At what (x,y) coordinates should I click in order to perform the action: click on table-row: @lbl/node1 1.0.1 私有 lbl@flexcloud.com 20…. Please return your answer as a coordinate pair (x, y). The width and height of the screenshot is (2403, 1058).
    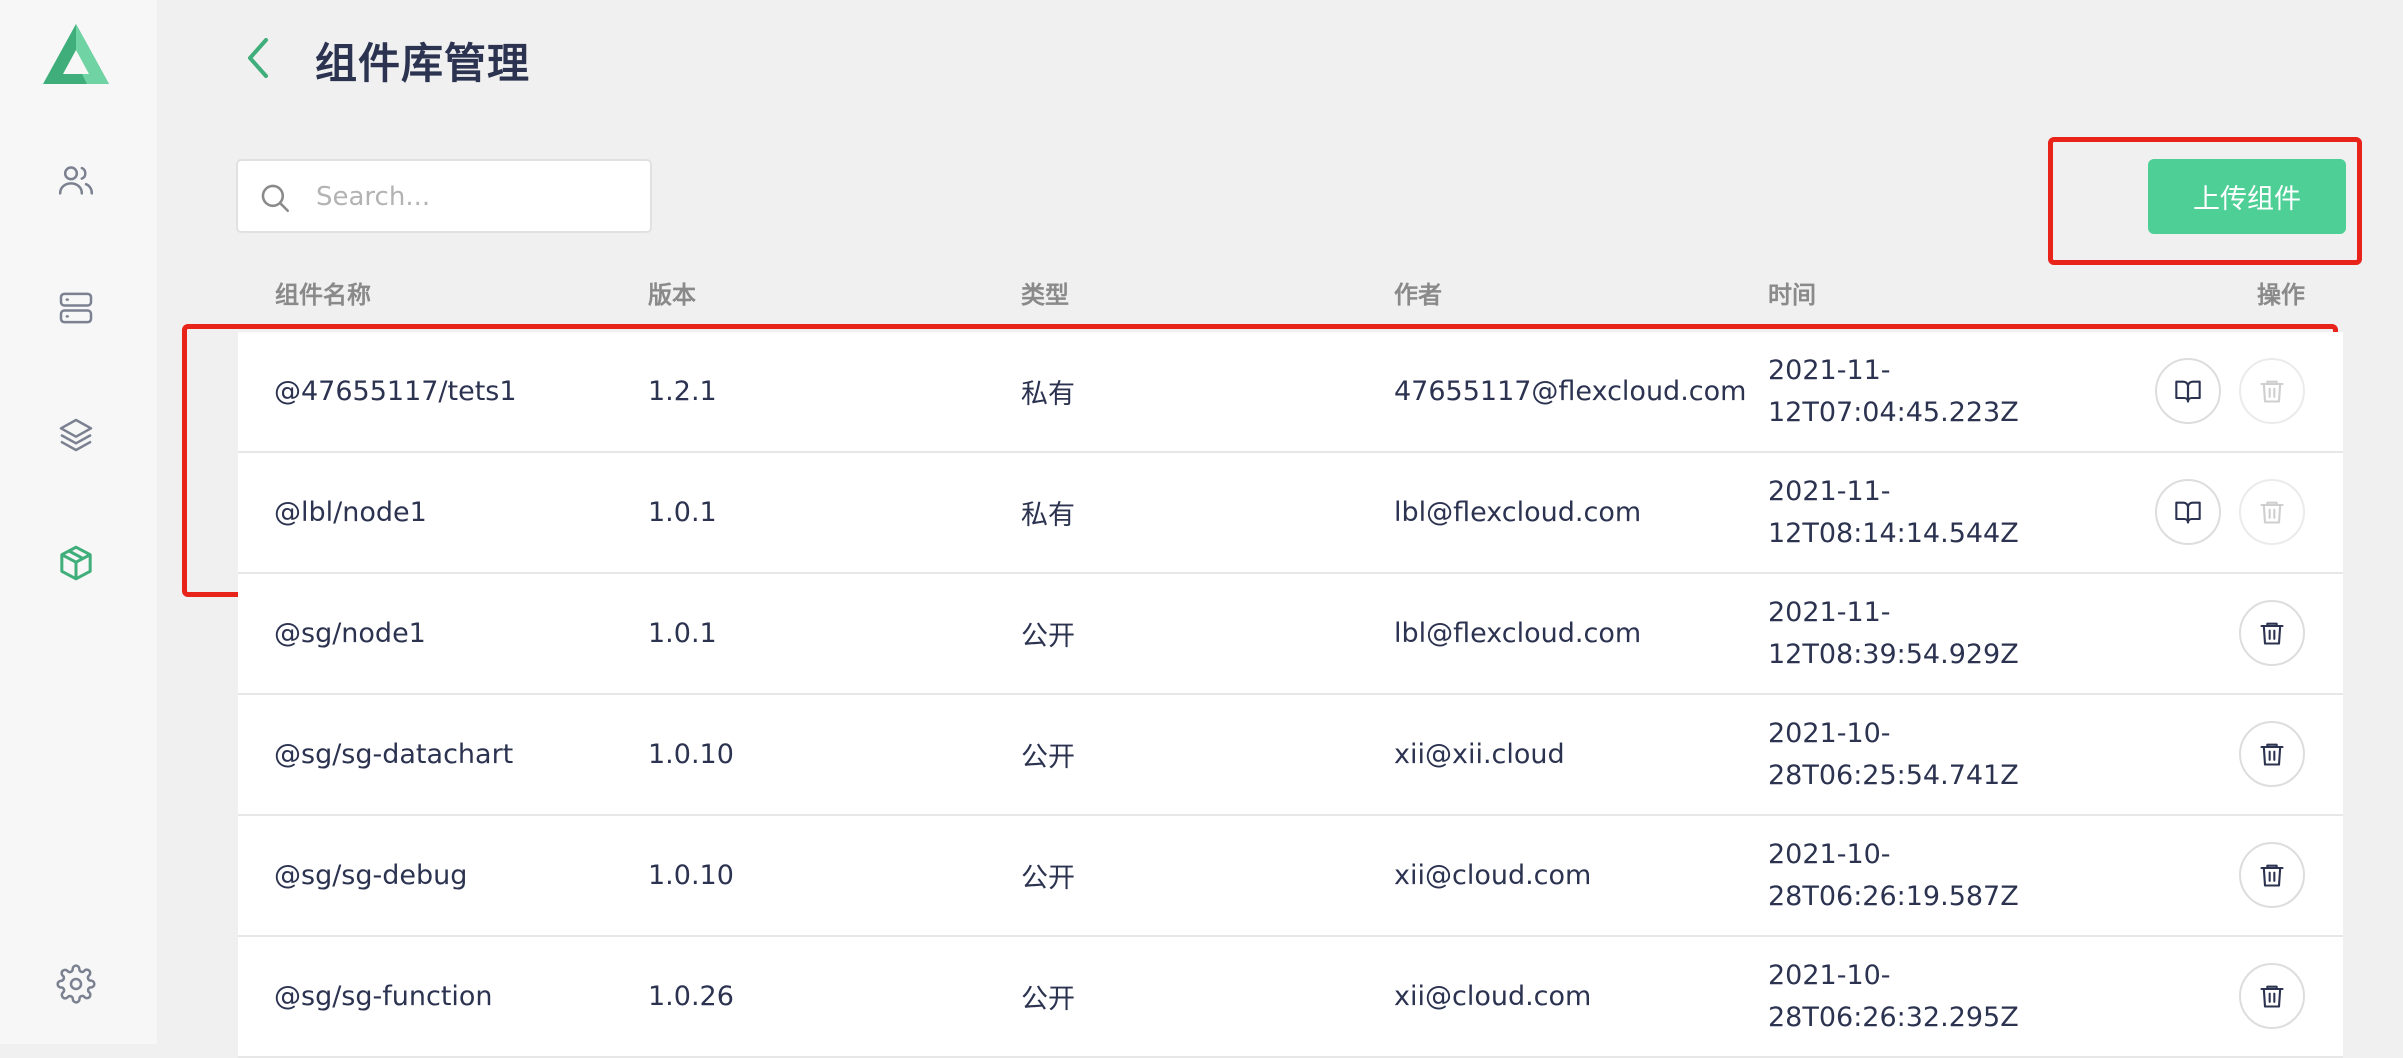
    Looking at the image, I should click on (1290, 513).